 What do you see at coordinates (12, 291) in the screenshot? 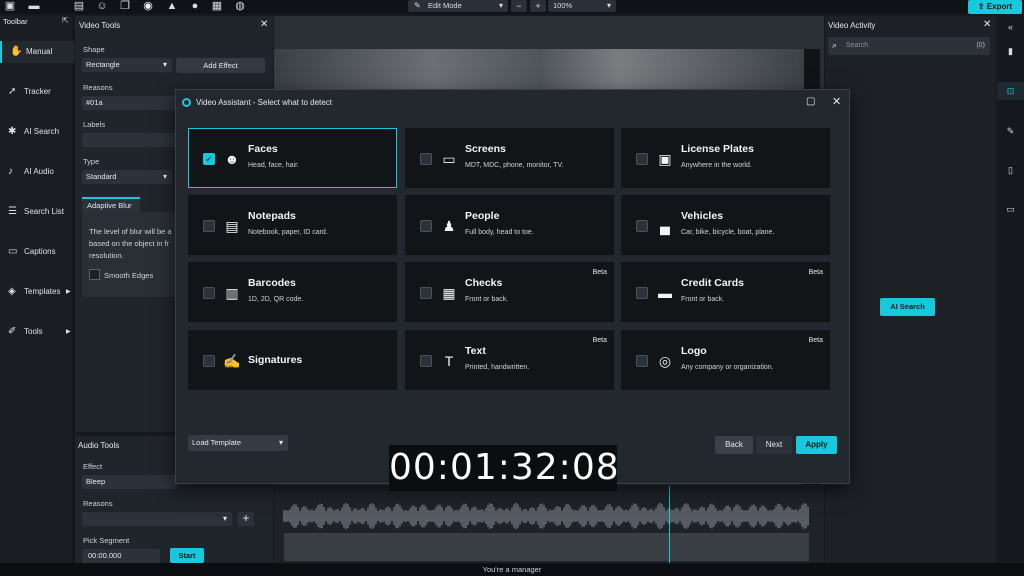
I see `layers-icon: ◈` at bounding box center [12, 291].